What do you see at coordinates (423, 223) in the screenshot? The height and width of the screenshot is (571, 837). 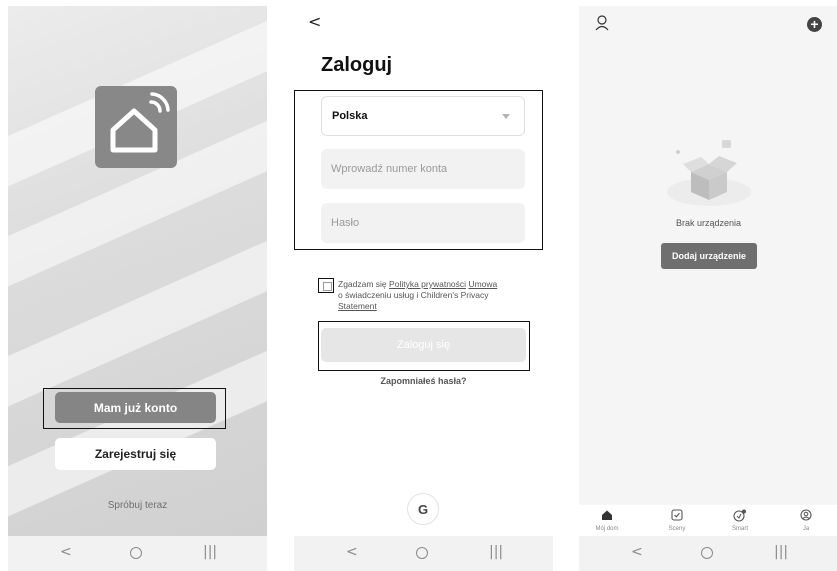 I see `password-input: Hasło` at bounding box center [423, 223].